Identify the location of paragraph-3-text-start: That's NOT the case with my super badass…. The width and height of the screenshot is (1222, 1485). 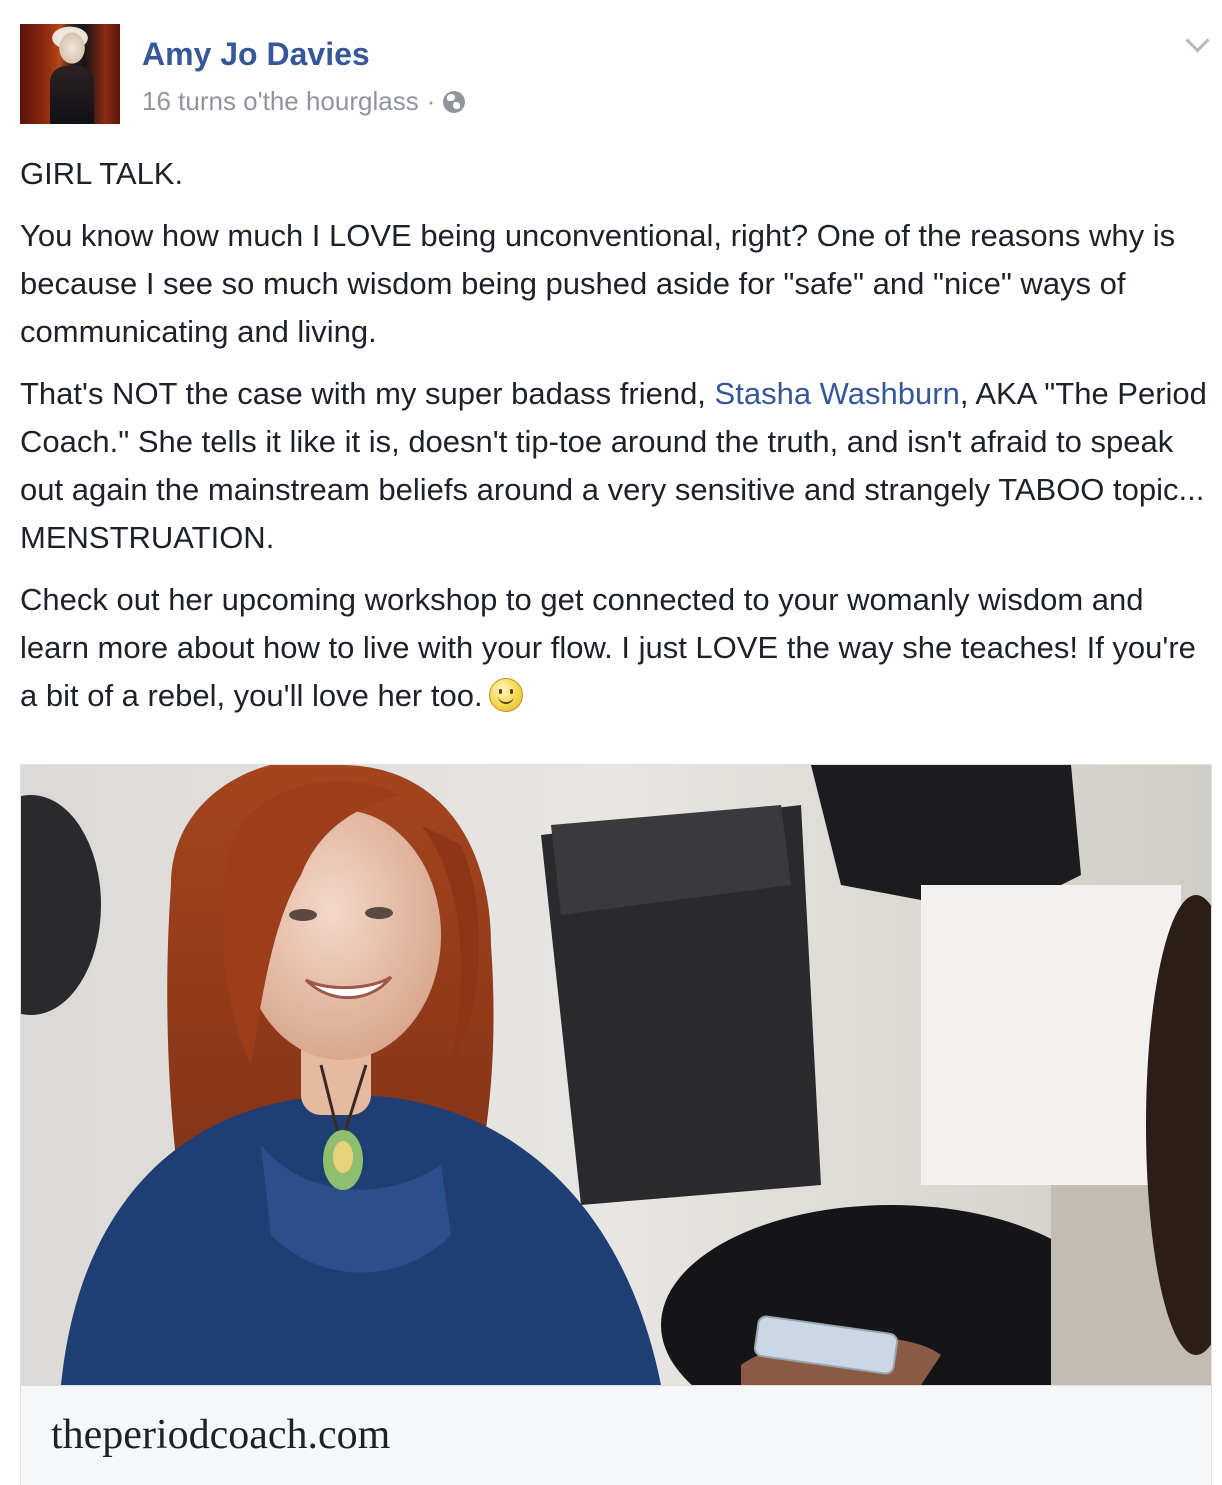
(367, 393).